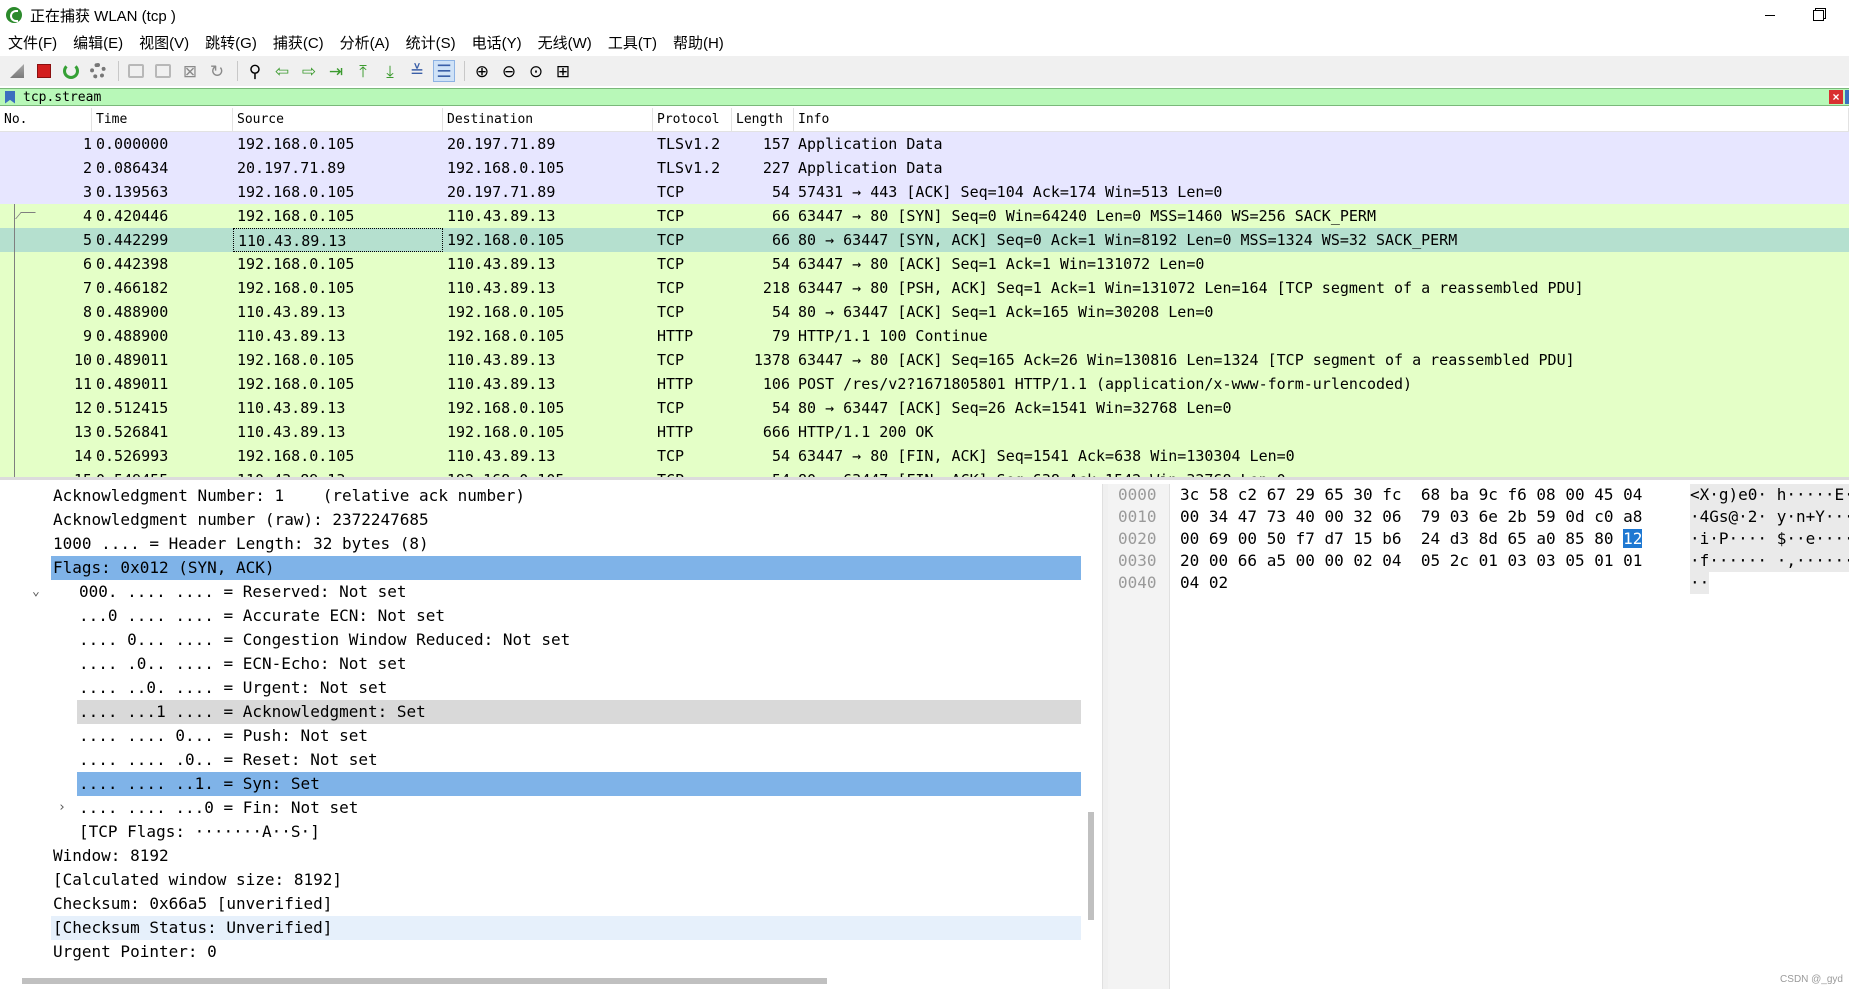 The width and height of the screenshot is (1849, 989). What do you see at coordinates (98, 71) in the screenshot?
I see `capture-options-button` at bounding box center [98, 71].